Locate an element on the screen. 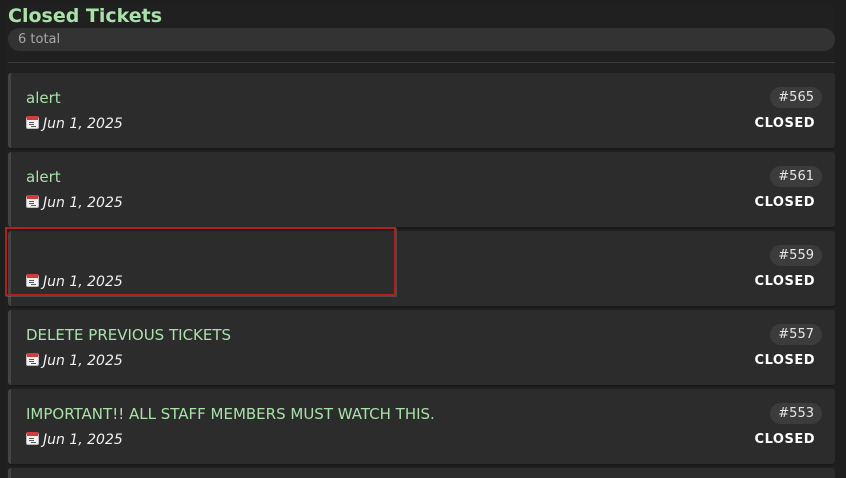 The width and height of the screenshot is (846, 478). ticket-title: DELETE PREVIOUS TICKETS is located at coordinates (128, 335).